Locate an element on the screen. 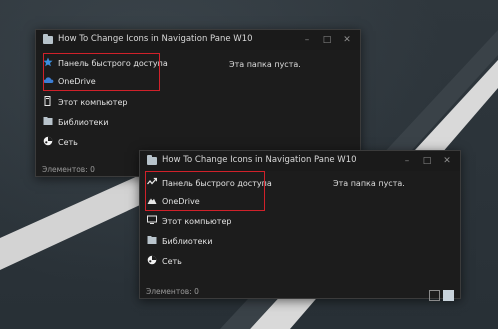  details-view-button is located at coordinates (434, 295).